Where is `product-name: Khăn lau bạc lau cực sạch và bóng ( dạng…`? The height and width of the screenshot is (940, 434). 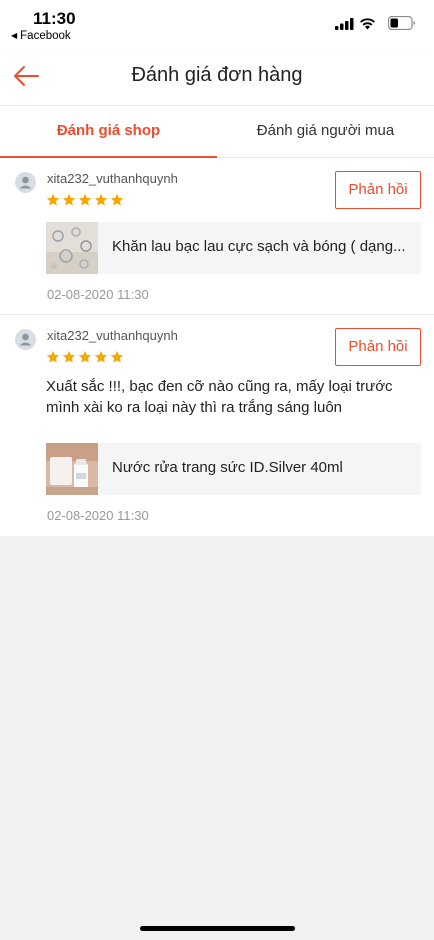
product-name: Khăn lau bạc lau cực sạch và bóng ( dạng… is located at coordinates (259, 246).